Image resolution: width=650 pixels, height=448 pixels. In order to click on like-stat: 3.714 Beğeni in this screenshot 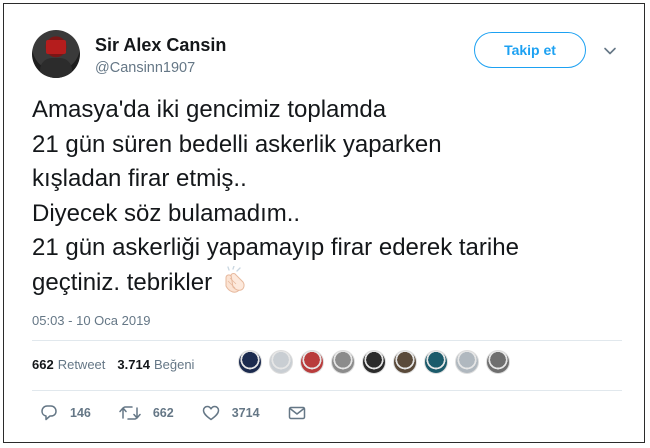, I will do `click(155, 364)`.